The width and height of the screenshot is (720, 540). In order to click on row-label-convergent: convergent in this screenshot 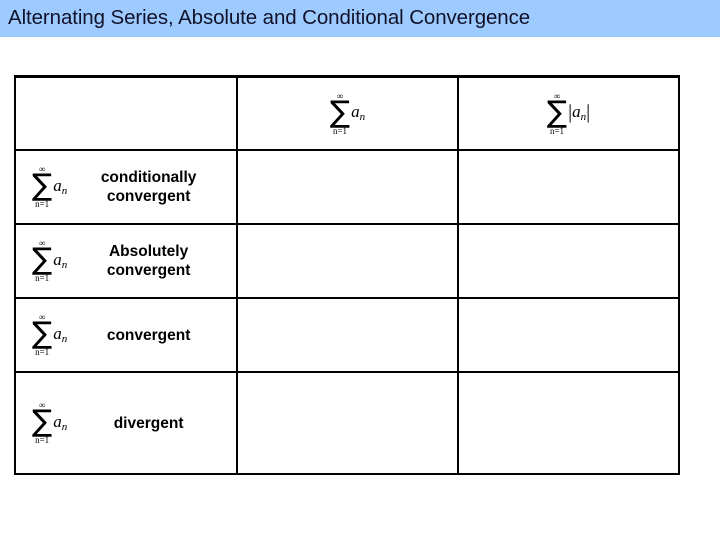, I will do `click(151, 335)`.